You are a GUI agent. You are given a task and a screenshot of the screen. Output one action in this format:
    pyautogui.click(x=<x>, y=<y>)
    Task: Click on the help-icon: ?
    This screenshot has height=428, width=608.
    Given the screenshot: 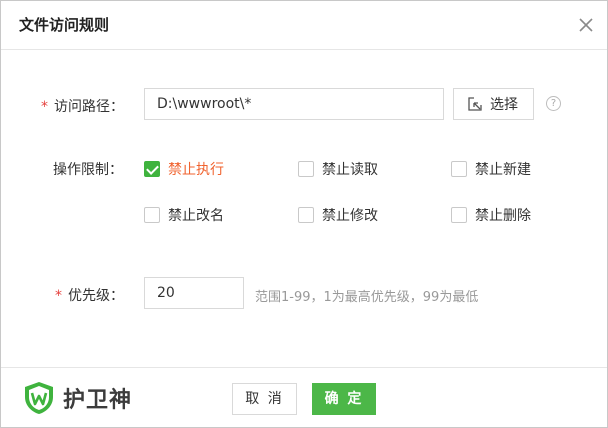 What is the action you would take?
    pyautogui.click(x=553, y=103)
    